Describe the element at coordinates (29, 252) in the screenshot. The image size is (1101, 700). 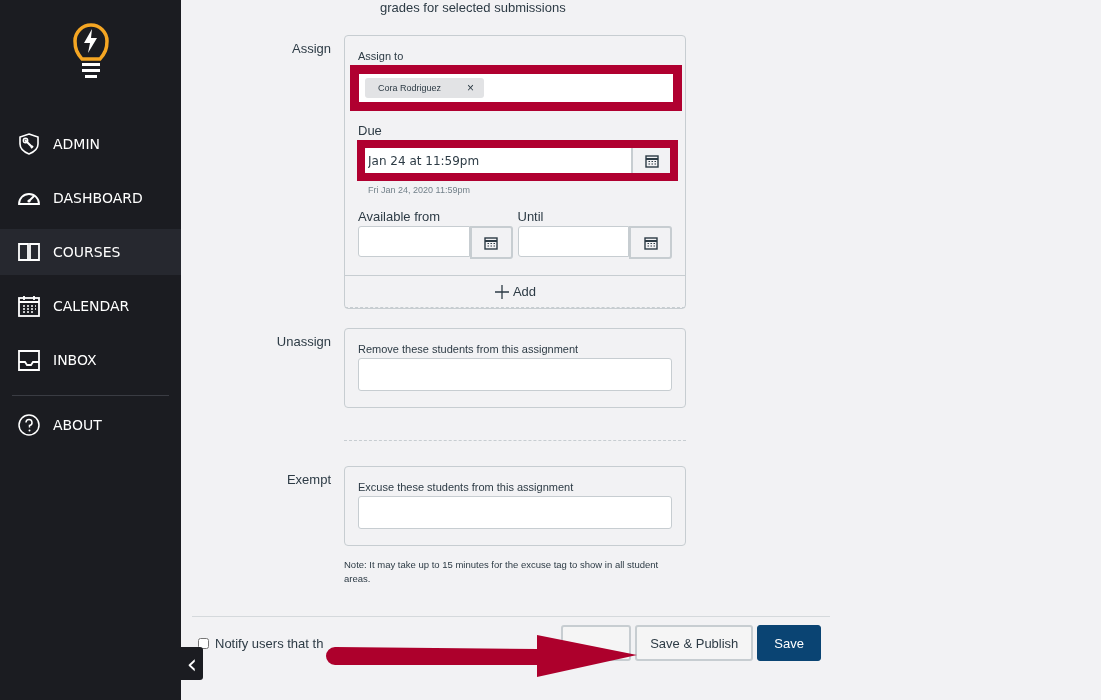
I see `open-book-icon` at that location.